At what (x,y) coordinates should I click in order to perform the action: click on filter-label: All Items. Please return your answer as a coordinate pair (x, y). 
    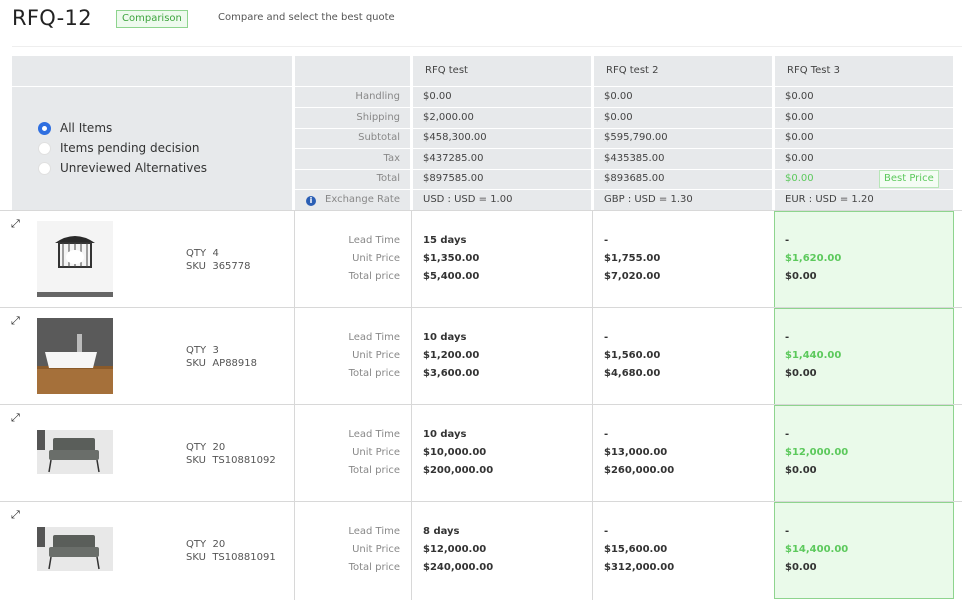
    Looking at the image, I should click on (86, 128).